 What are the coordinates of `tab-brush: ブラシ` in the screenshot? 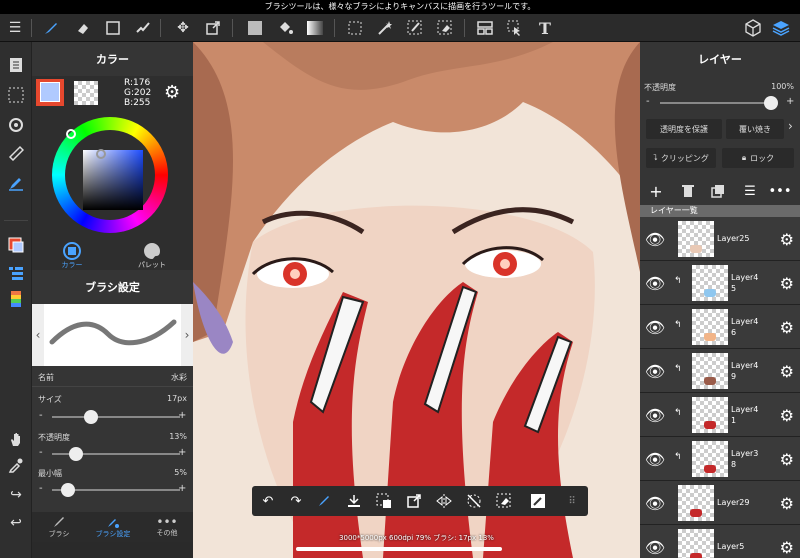 It's located at (59, 527).